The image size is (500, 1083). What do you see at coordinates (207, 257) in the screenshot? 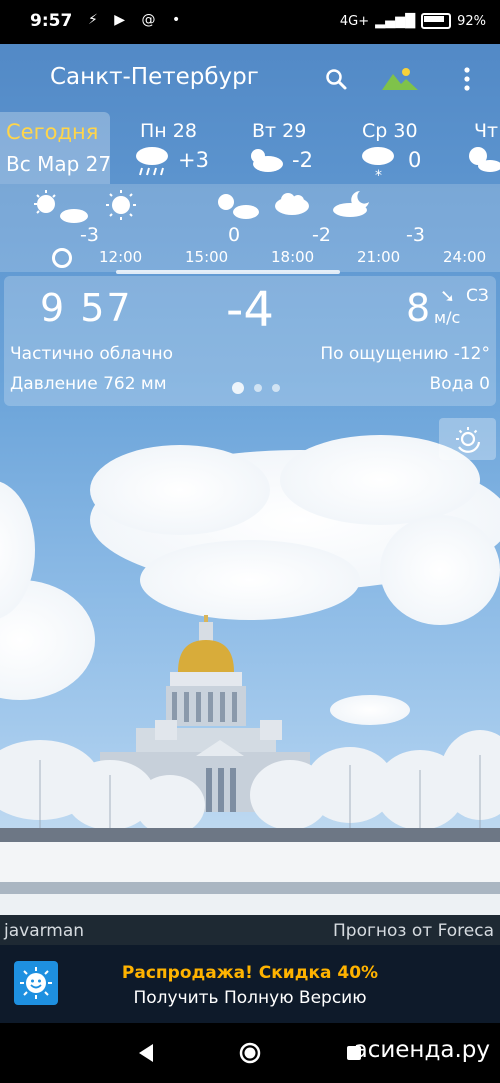
I see `hourly-time: 15:00` at bounding box center [207, 257].